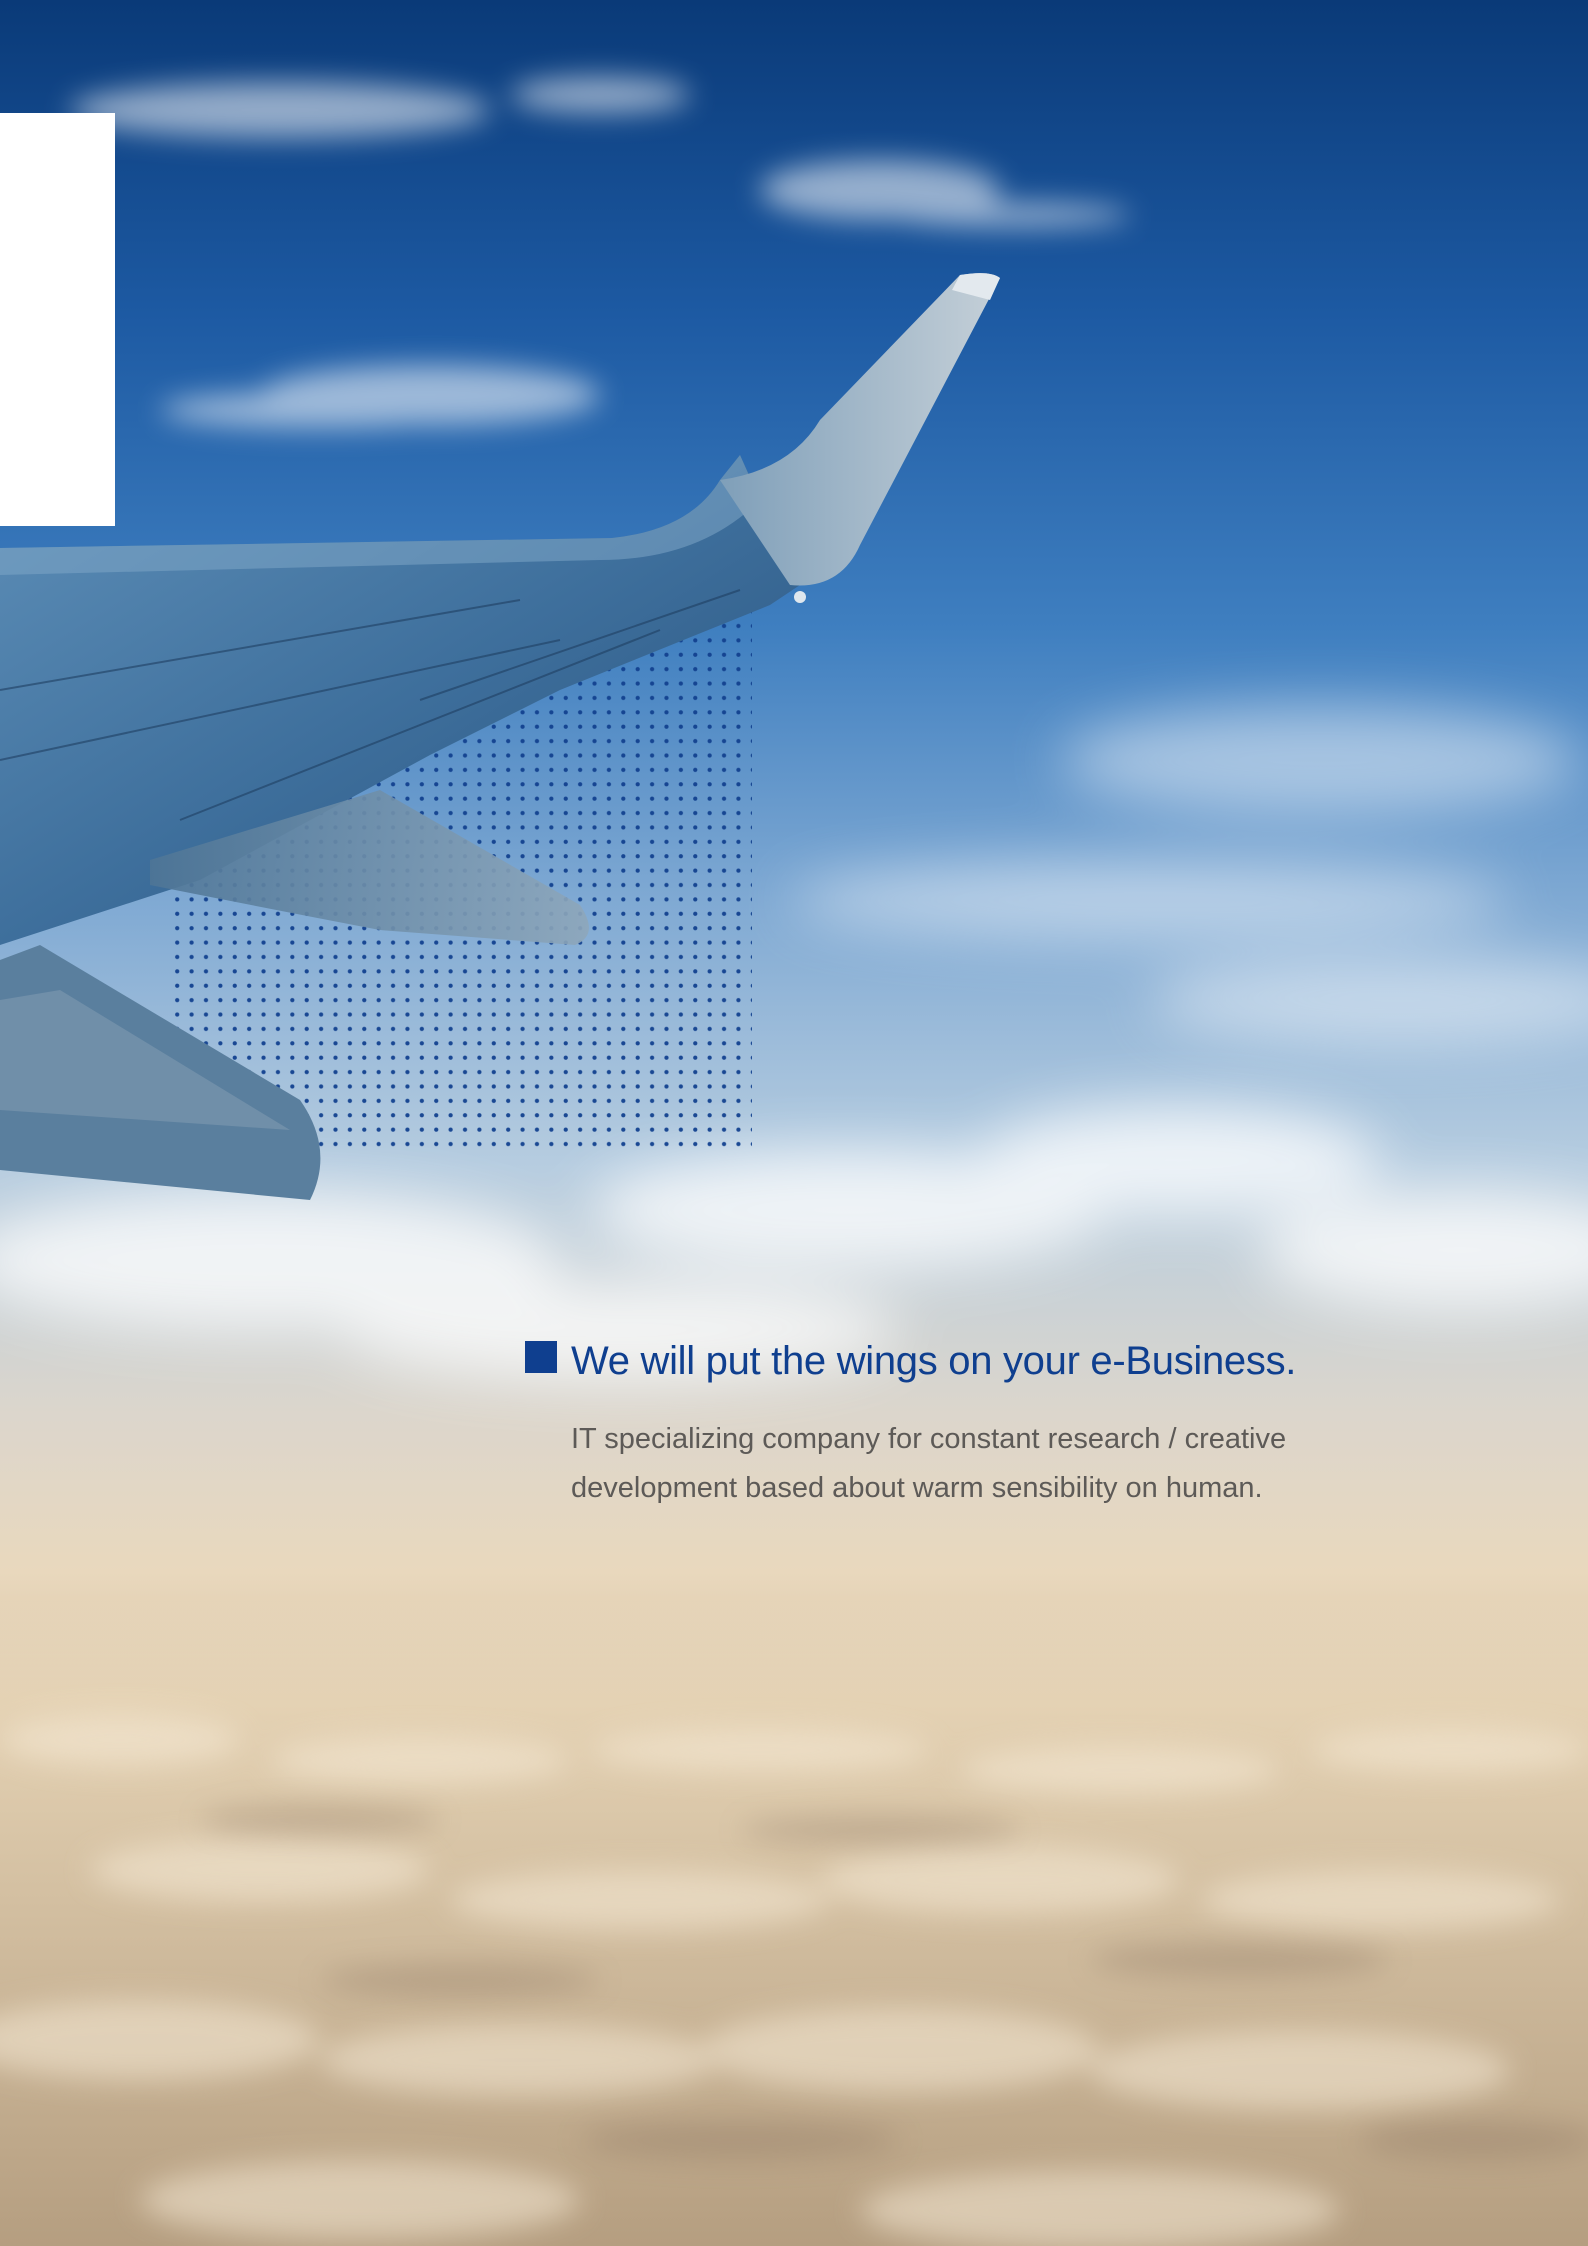 The height and width of the screenshot is (2246, 1588). Describe the element at coordinates (800, 597) in the screenshot. I see `wingtip-light` at that location.